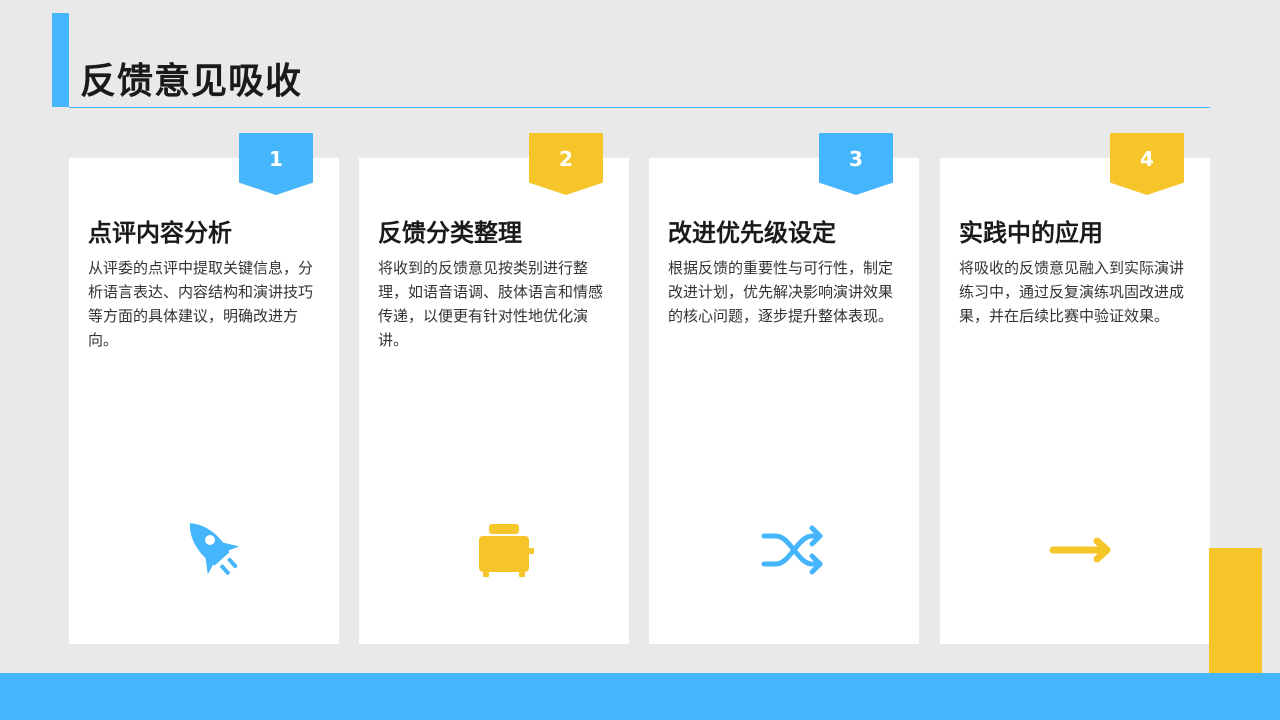 This screenshot has height=720, width=1280. I want to click on arrow-right-icon, so click(1080, 550).